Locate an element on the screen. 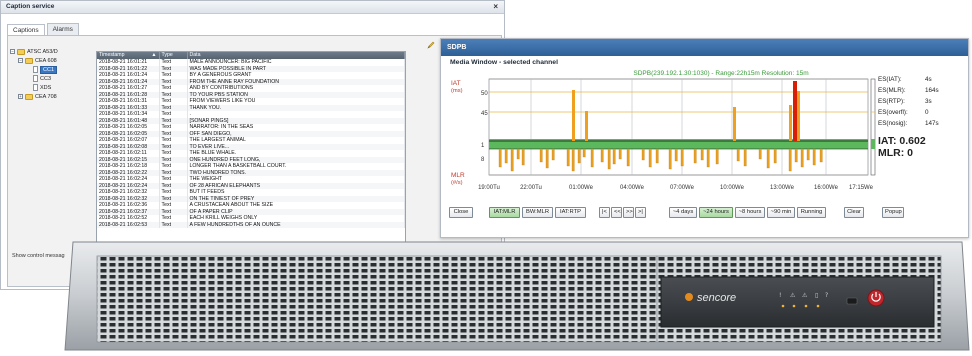  stat-row: ES(nosig): 147s is located at coordinates (908, 123).